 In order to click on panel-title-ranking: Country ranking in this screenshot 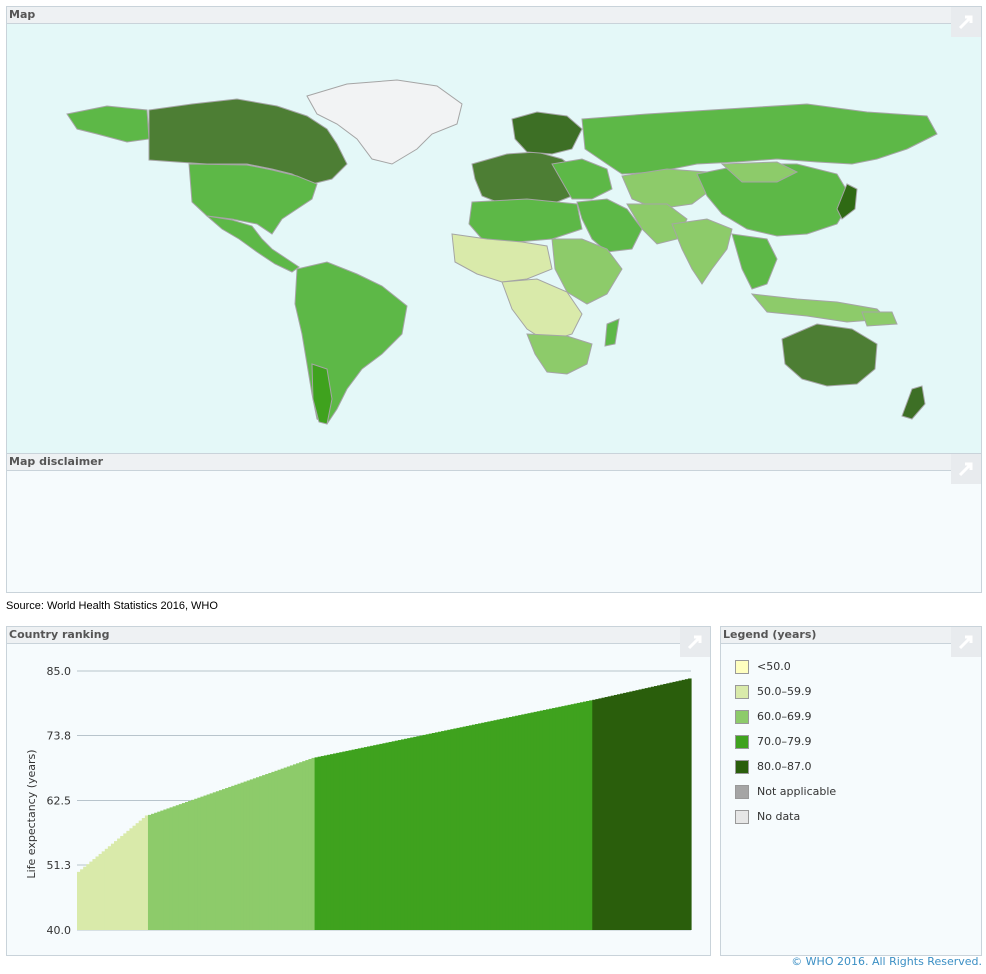, I will do `click(358, 635)`.